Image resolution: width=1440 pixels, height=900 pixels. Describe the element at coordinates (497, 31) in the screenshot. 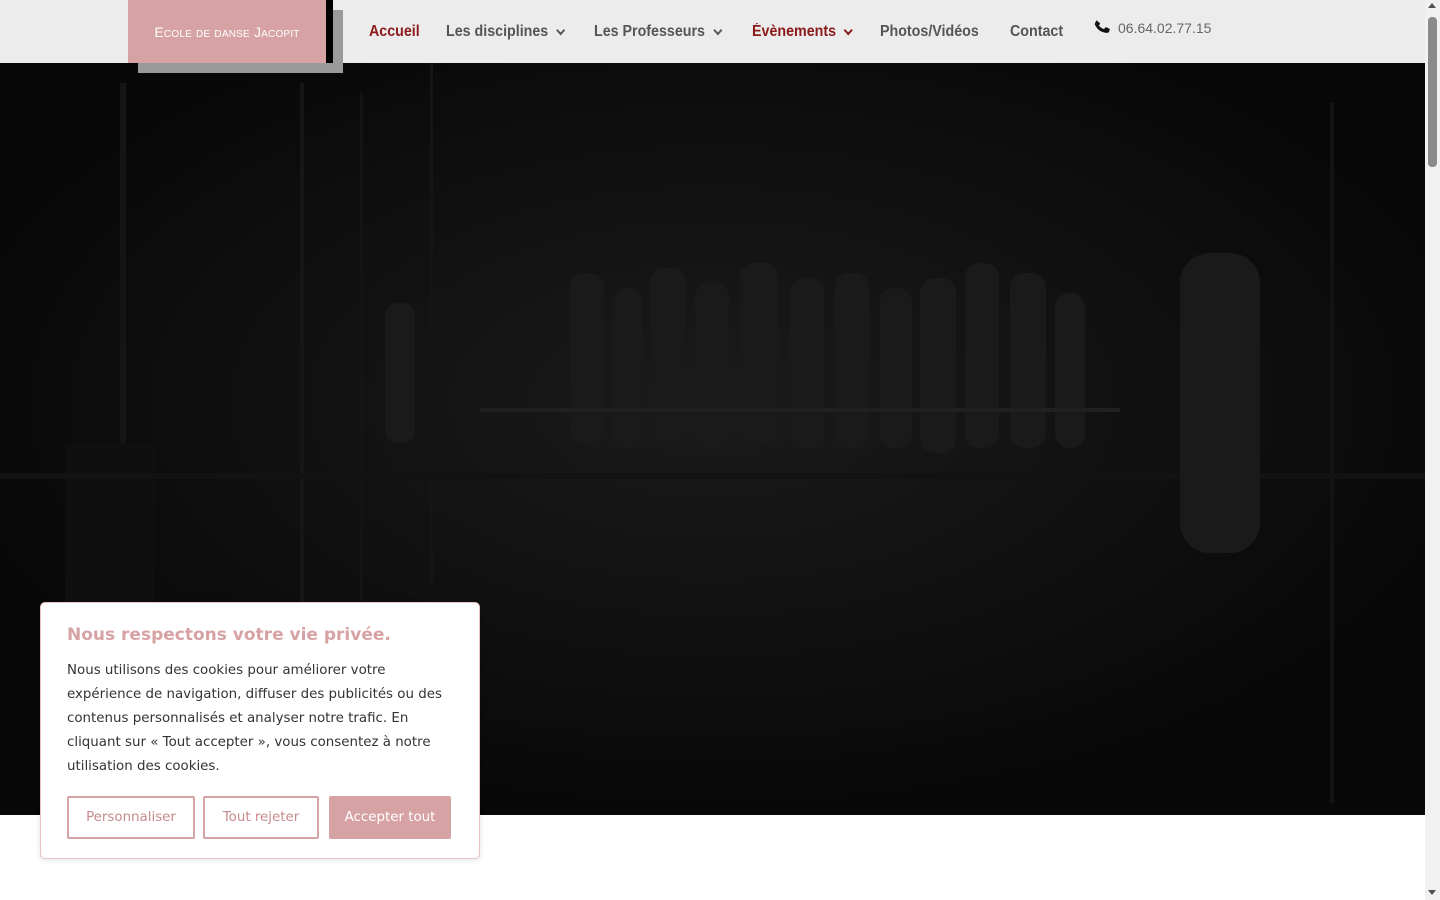

I see `nav-item-label: Les disciplines` at that location.